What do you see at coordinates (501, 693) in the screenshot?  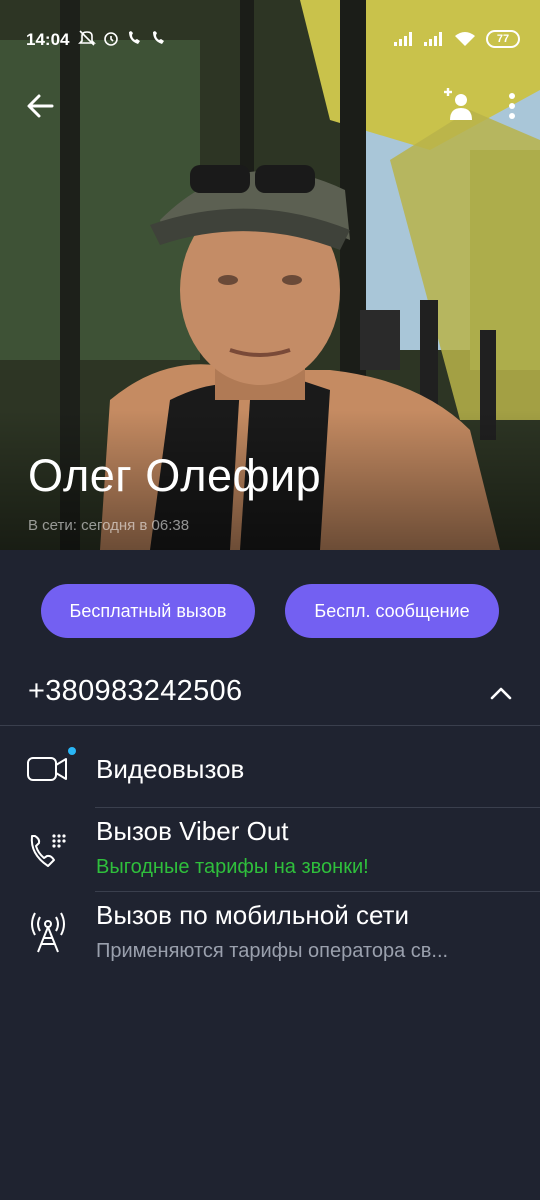 I see `chevron-up-icon` at bounding box center [501, 693].